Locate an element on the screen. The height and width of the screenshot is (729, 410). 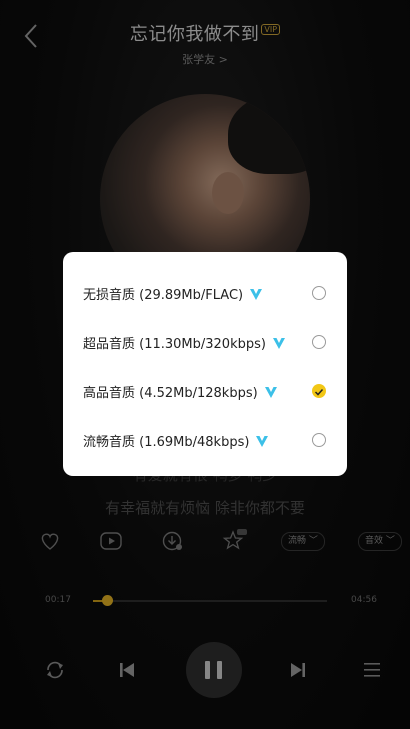
check-icon is located at coordinates (319, 392).